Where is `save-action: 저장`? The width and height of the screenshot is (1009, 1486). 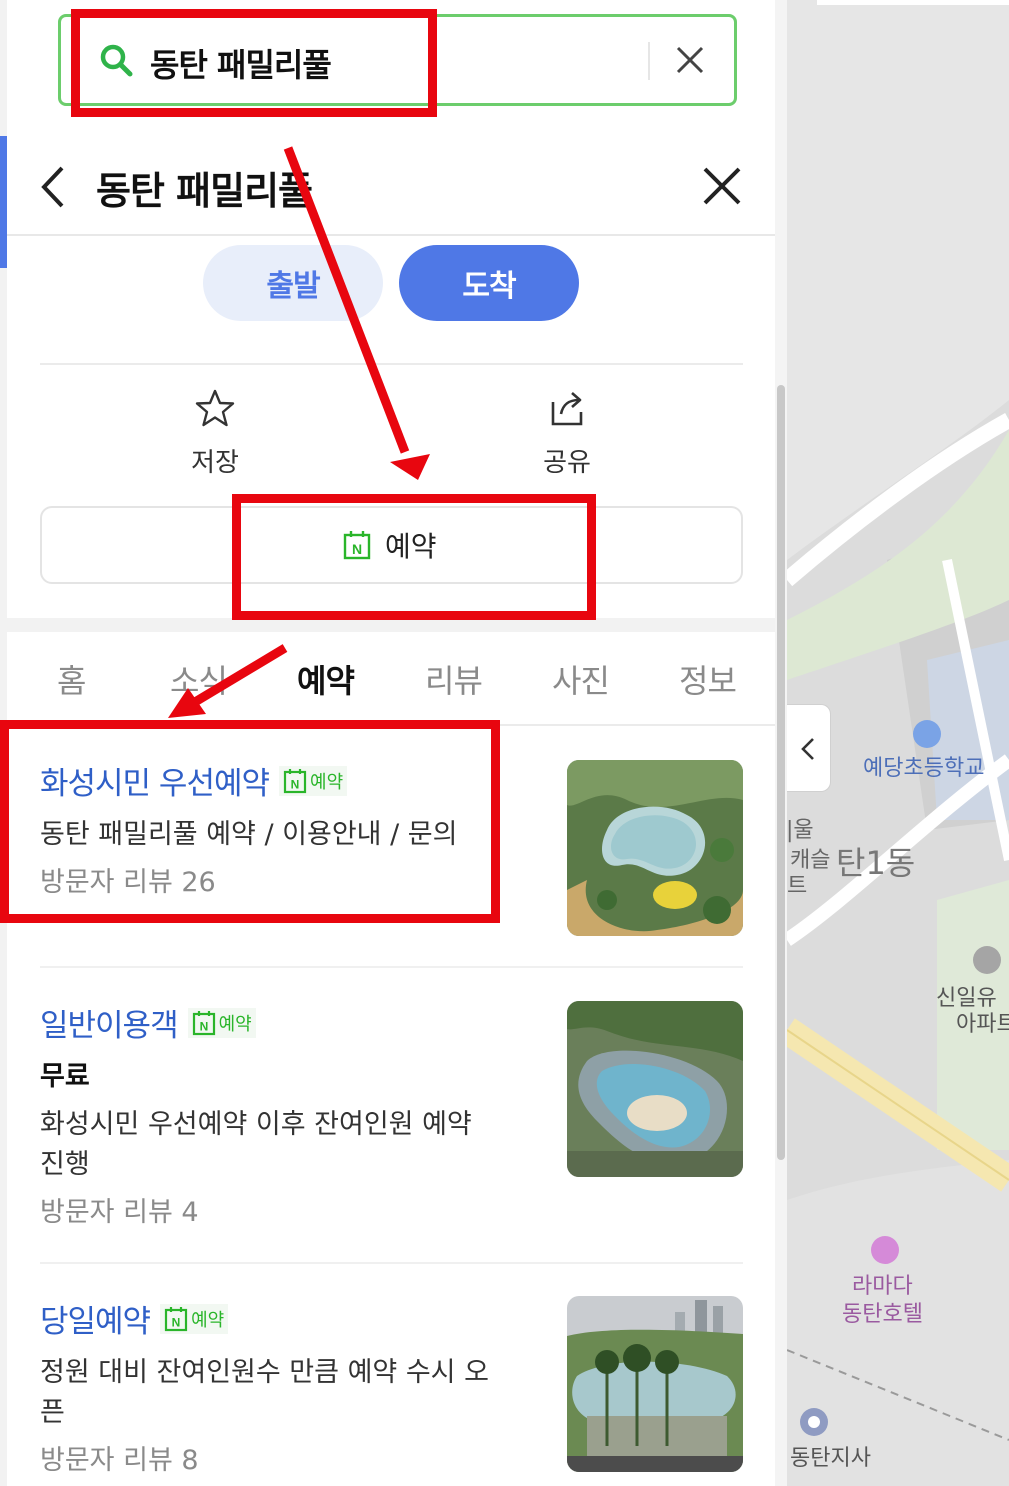 save-action: 저장 is located at coordinates (215, 433).